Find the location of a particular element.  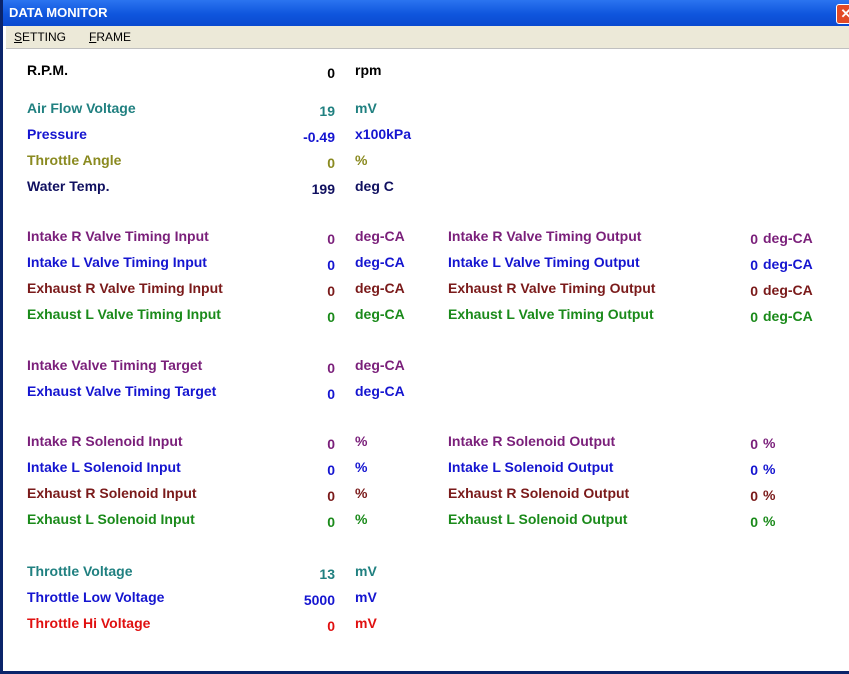

air-flow-voltage-value: 19 is located at coordinates (327, 111).